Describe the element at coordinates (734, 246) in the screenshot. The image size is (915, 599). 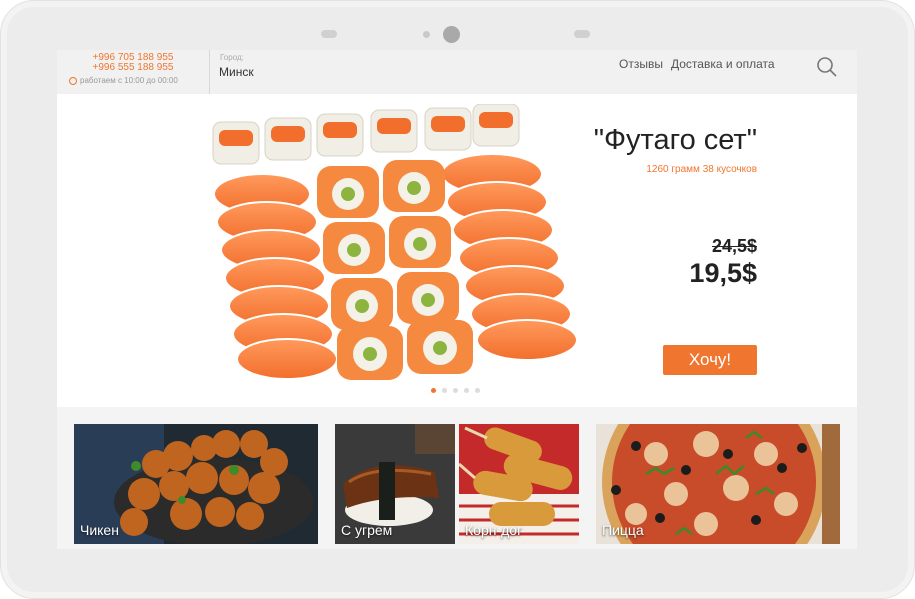
I see `old-price: 24,5$` at that location.